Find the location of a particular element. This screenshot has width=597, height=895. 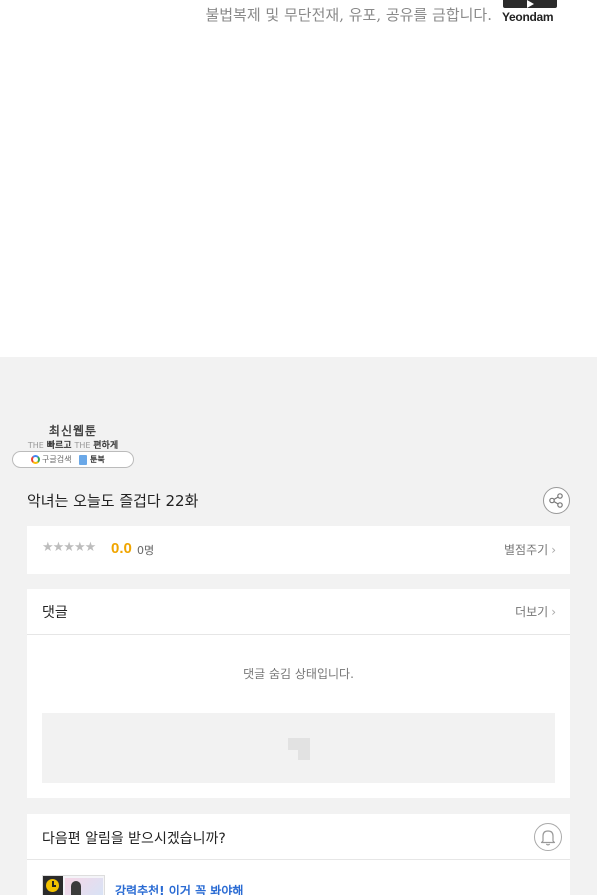

comment-heading: 댓글 is located at coordinates (55, 613).